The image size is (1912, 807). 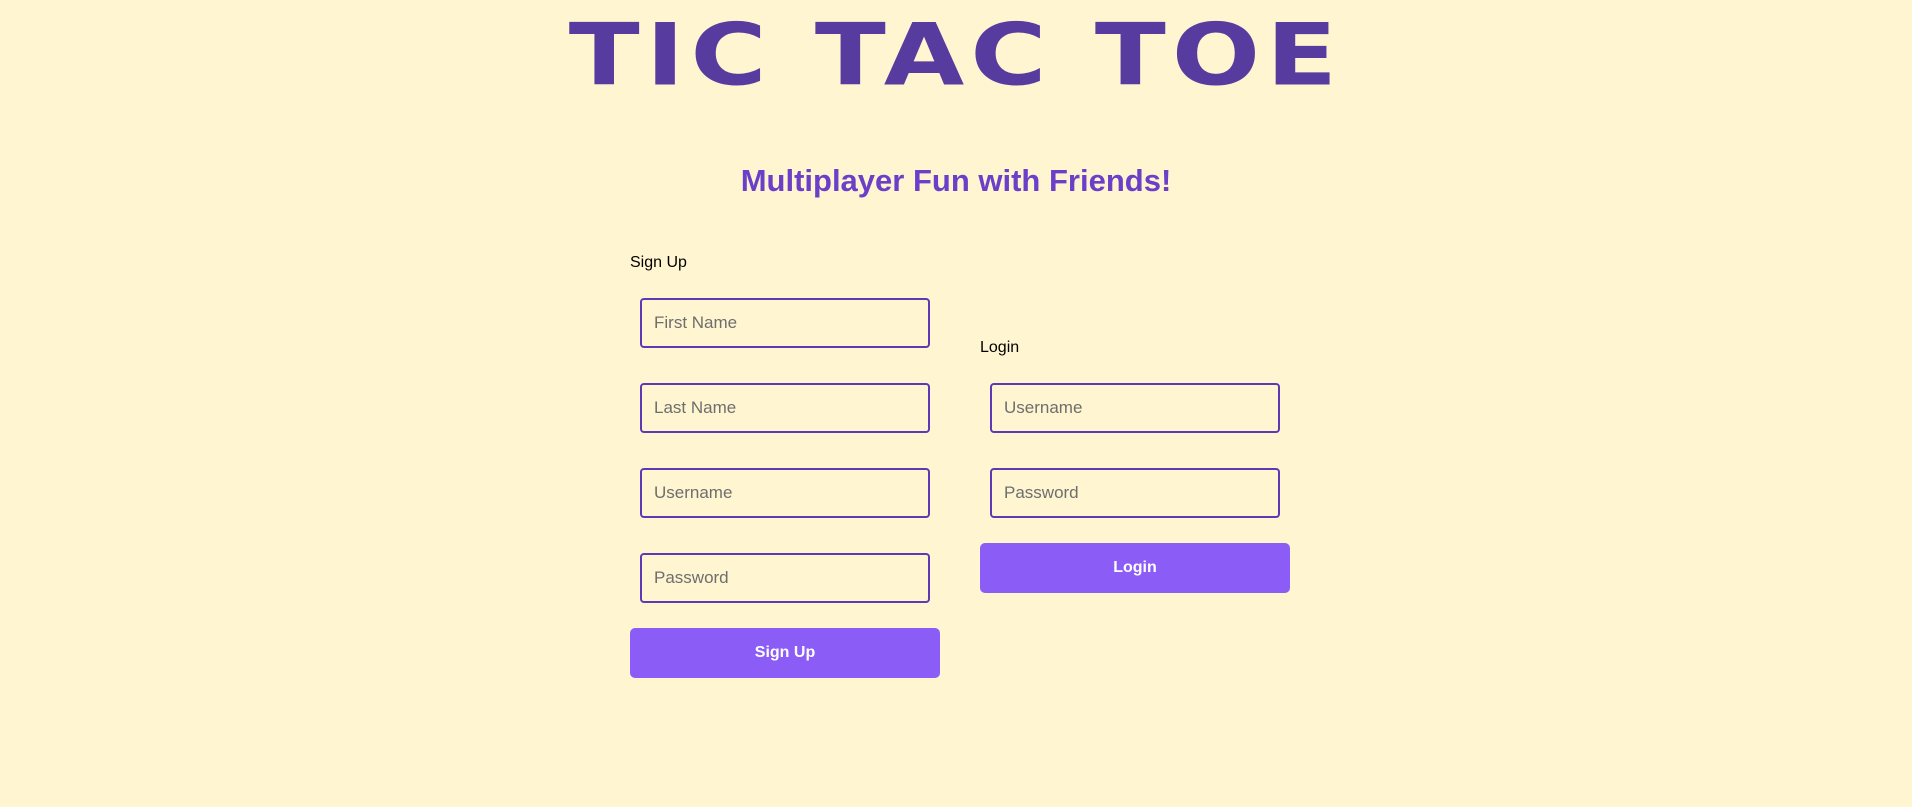 I want to click on signup-password-input, so click(x=785, y=578).